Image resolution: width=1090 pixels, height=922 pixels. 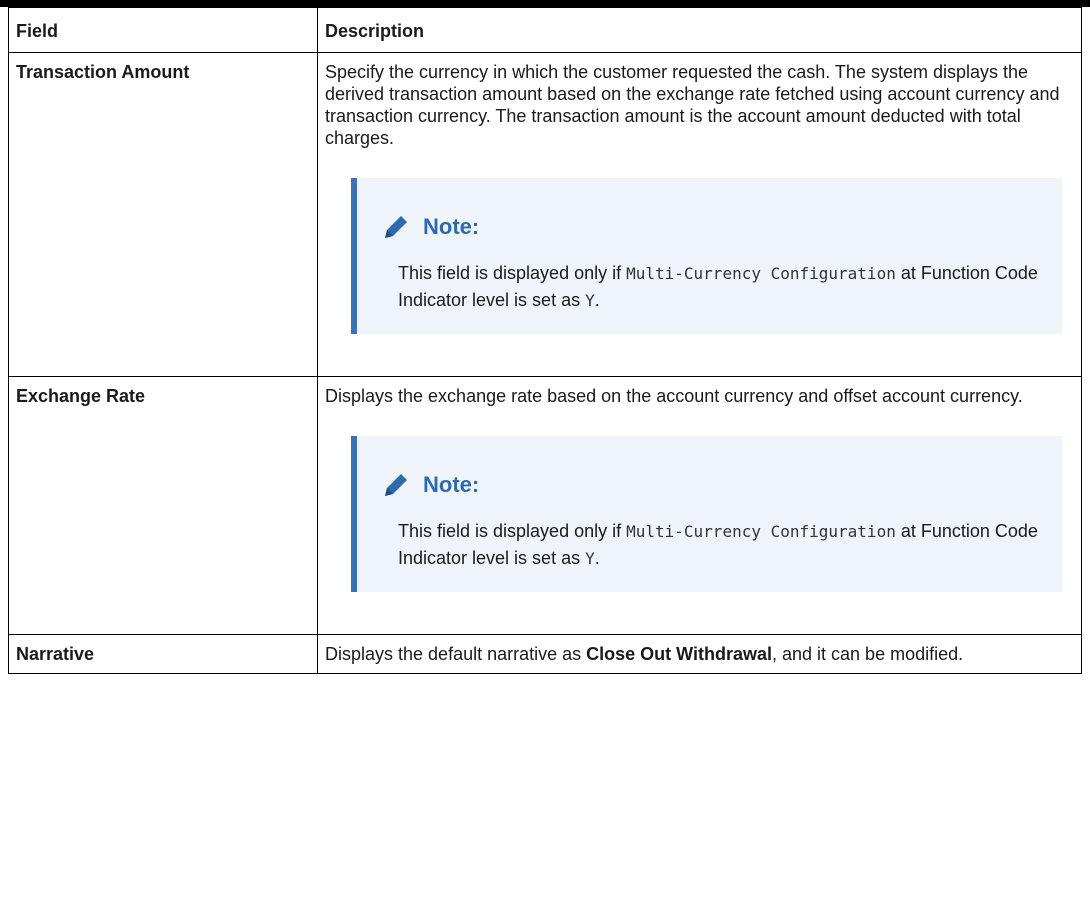 What do you see at coordinates (679, 654) in the screenshot?
I see `description-bold: Close Out Withdrawal` at bounding box center [679, 654].